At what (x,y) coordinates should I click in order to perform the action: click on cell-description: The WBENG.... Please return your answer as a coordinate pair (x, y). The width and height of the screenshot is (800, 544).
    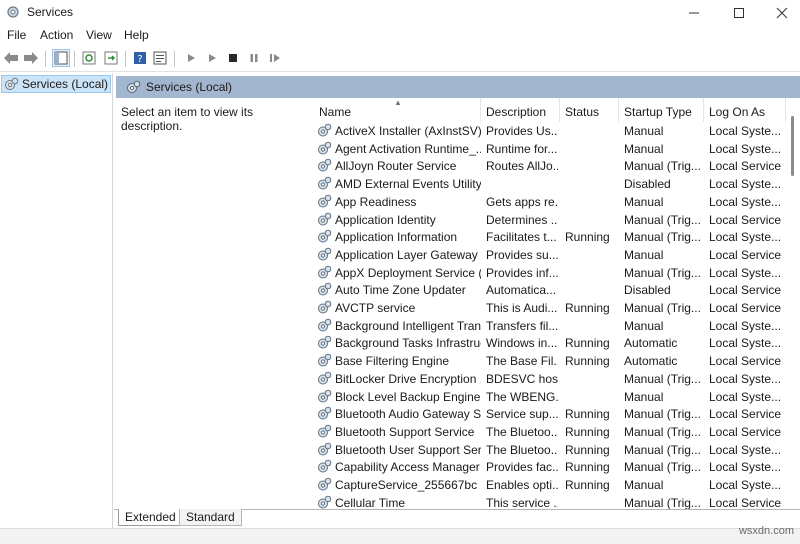
    Looking at the image, I should click on (522, 396).